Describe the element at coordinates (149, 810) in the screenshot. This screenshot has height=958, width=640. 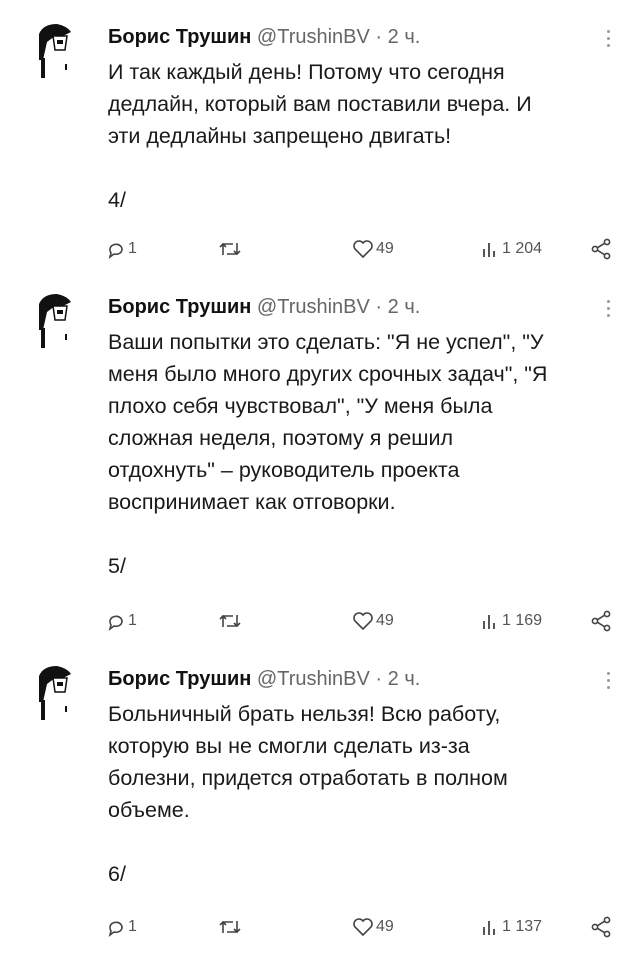
I see `tweet-text-line: объеме.` at that location.